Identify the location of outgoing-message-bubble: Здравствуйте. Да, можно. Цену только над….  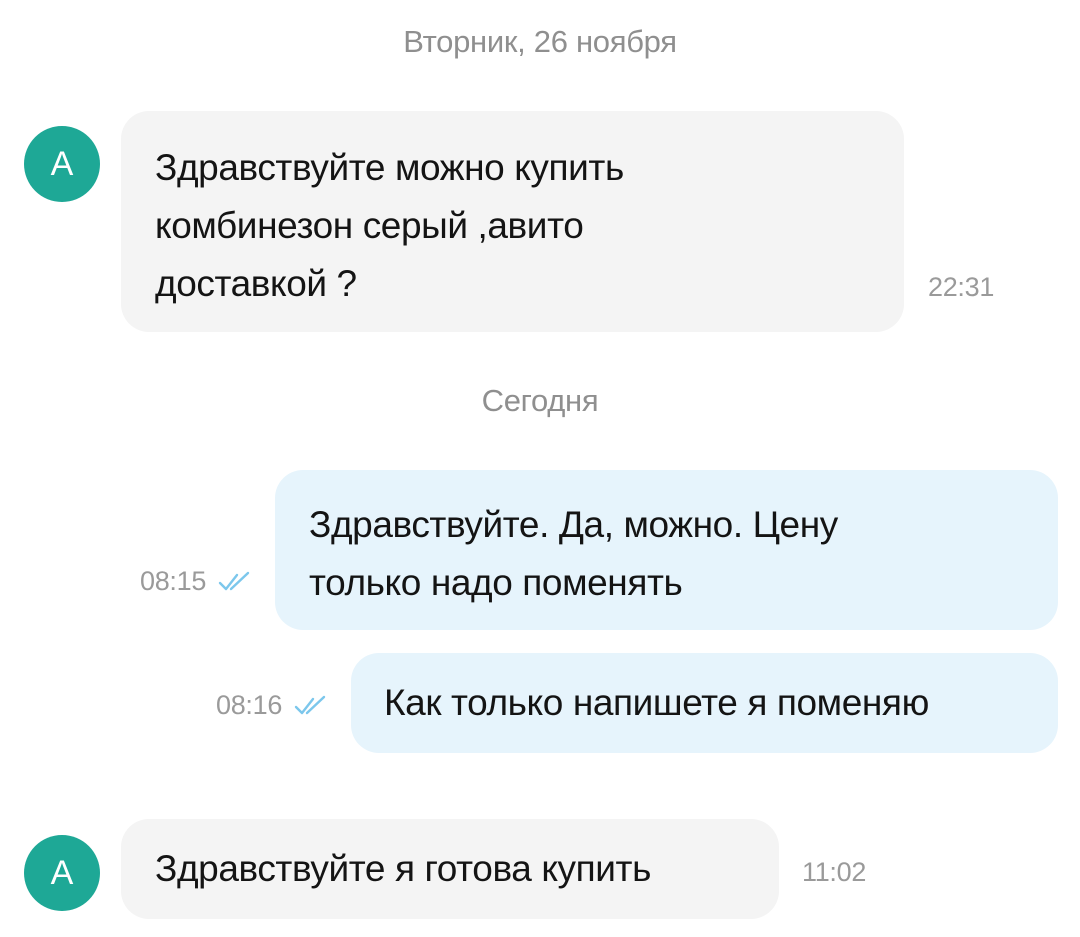
(666, 550).